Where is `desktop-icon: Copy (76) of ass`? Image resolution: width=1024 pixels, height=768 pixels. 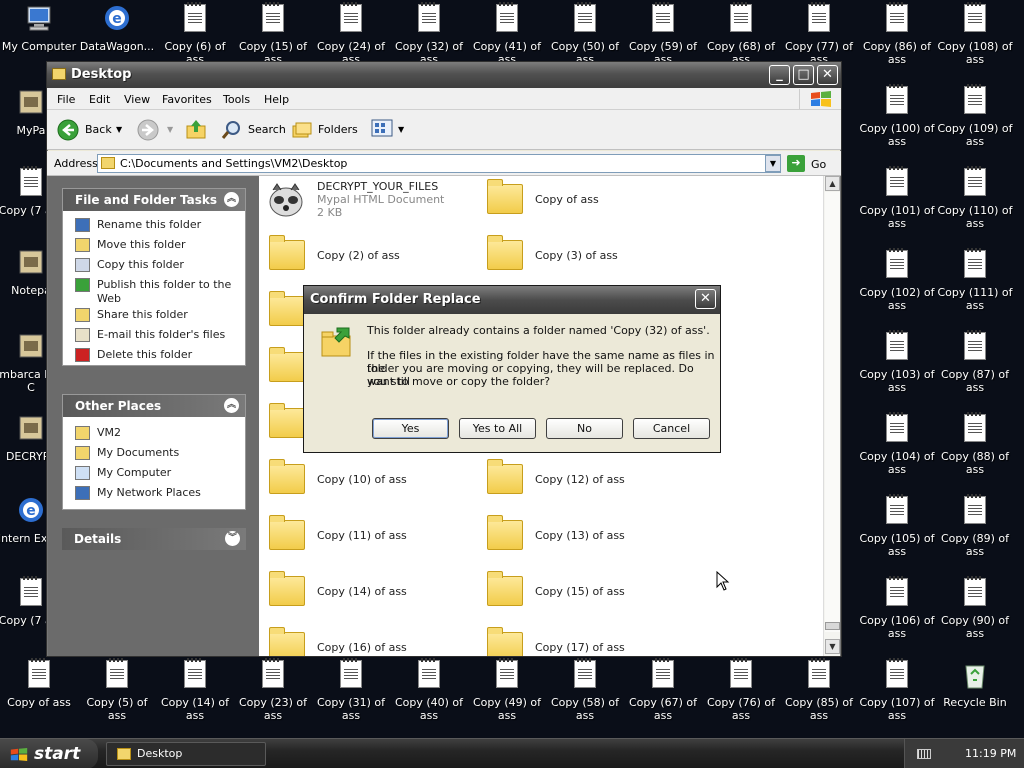 desktop-icon: Copy (76) of ass is located at coordinates (741, 694).